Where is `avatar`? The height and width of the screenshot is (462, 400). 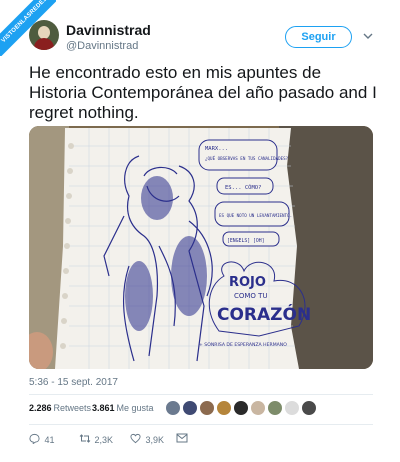 avatar is located at coordinates (44, 35).